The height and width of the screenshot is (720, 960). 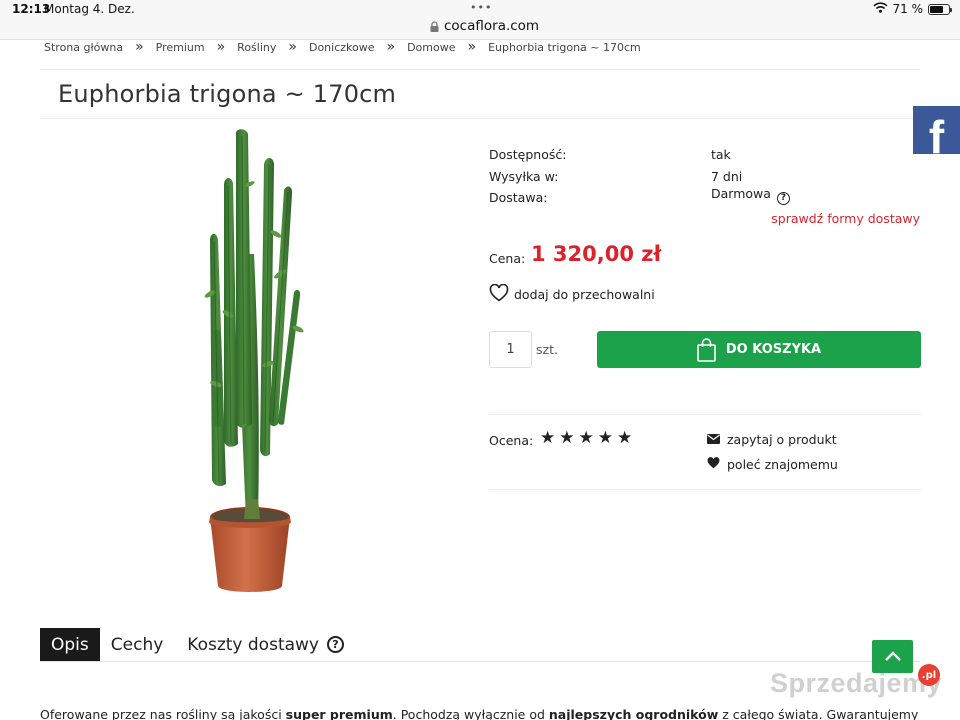 I want to click on heart-outline-icon, so click(x=499, y=294).